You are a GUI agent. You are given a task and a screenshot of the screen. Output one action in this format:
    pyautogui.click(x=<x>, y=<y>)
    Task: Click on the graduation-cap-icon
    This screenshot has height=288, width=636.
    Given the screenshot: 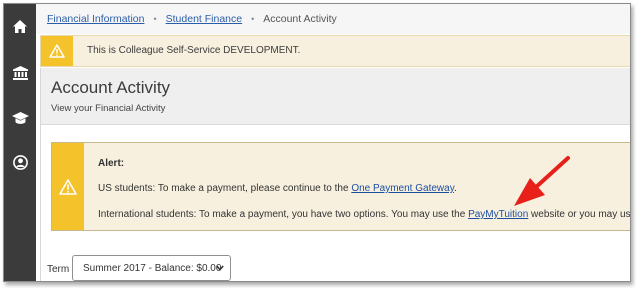 What is the action you would take?
    pyautogui.click(x=20, y=117)
    